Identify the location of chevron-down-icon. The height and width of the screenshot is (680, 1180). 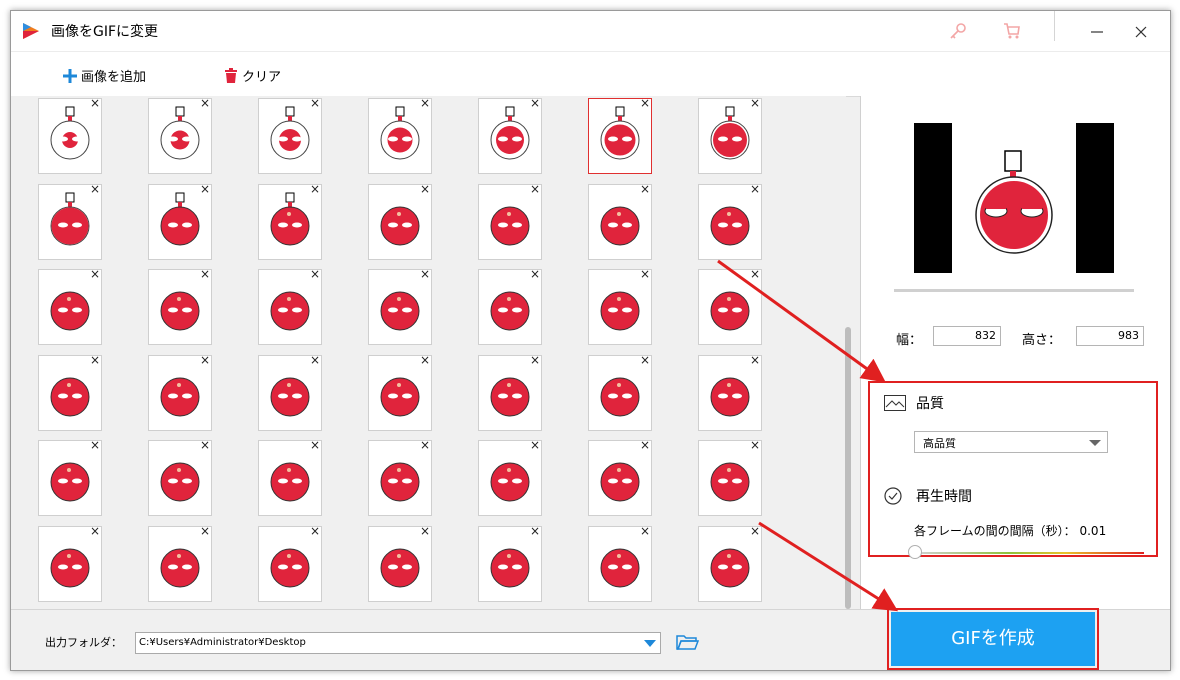
(650, 643).